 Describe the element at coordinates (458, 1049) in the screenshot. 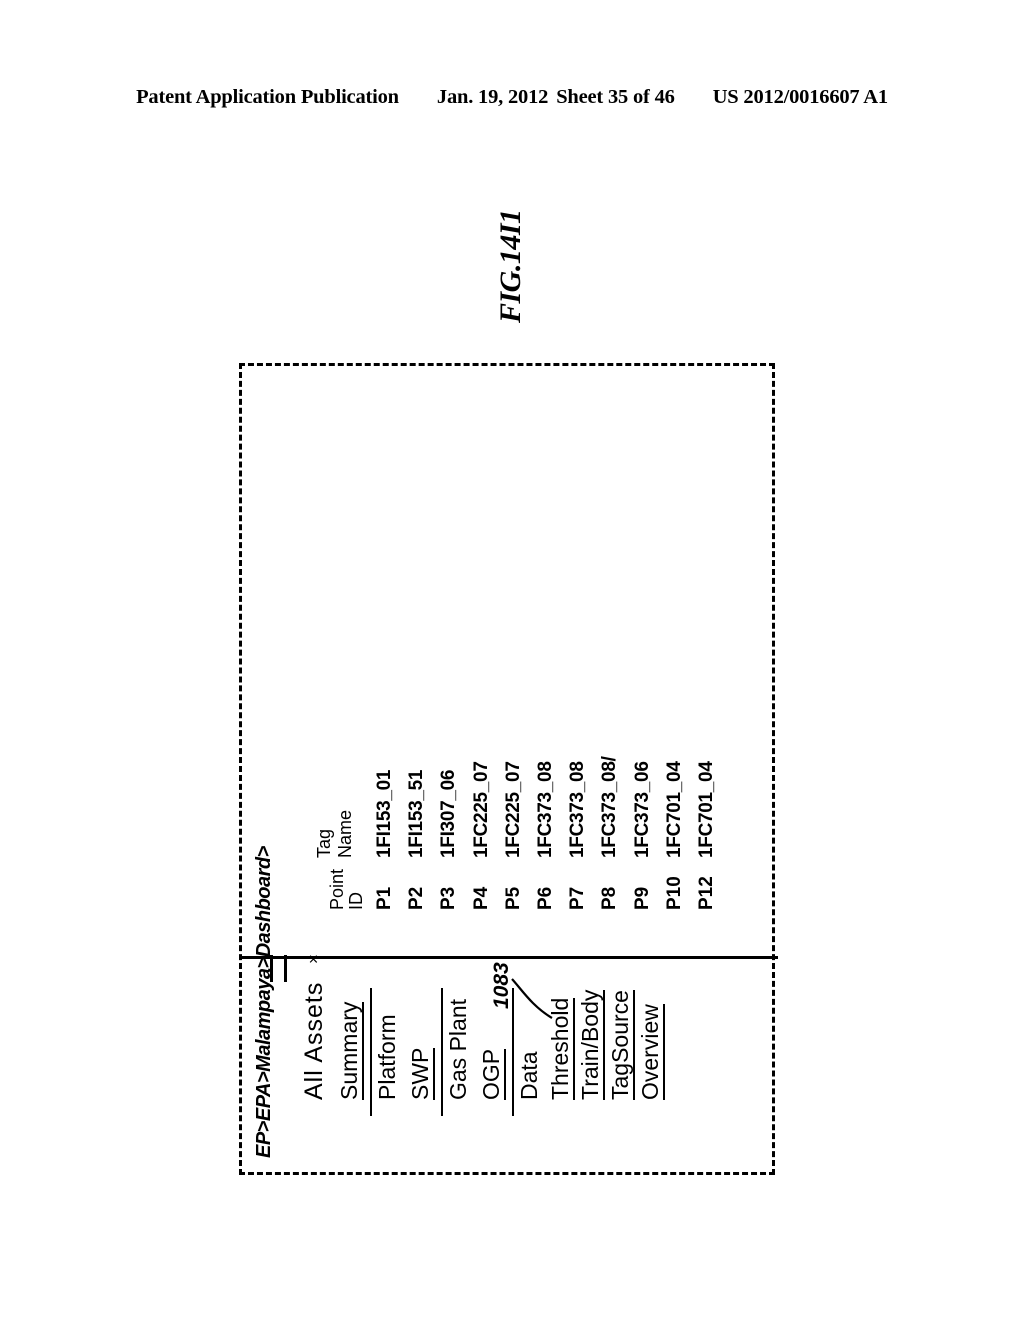

I see `nav-heading-gas-plant: Gas Plant` at that location.